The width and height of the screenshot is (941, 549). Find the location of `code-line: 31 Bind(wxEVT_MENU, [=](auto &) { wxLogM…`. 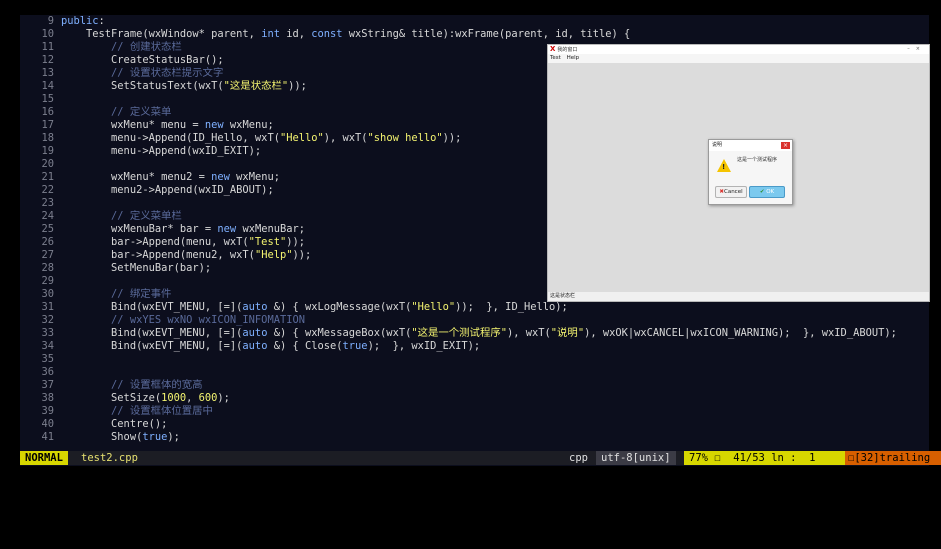

code-line: 31 Bind(wxEVT_MENU, [=](auto &) { wxLogM… is located at coordinates (294, 307).